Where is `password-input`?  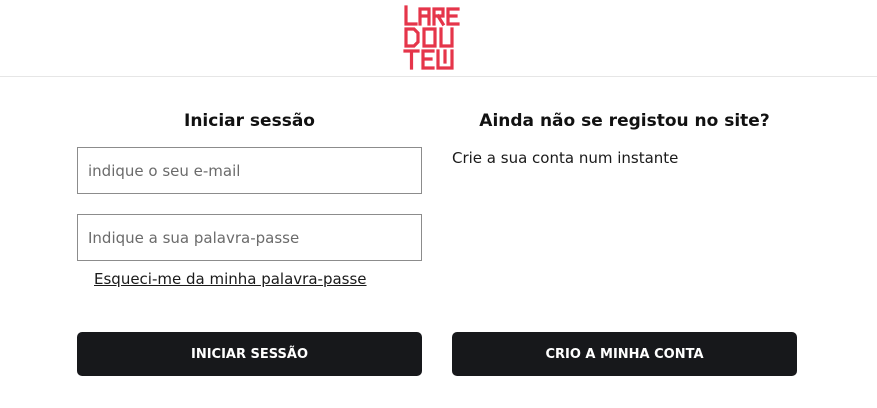 password-input is located at coordinates (249, 237).